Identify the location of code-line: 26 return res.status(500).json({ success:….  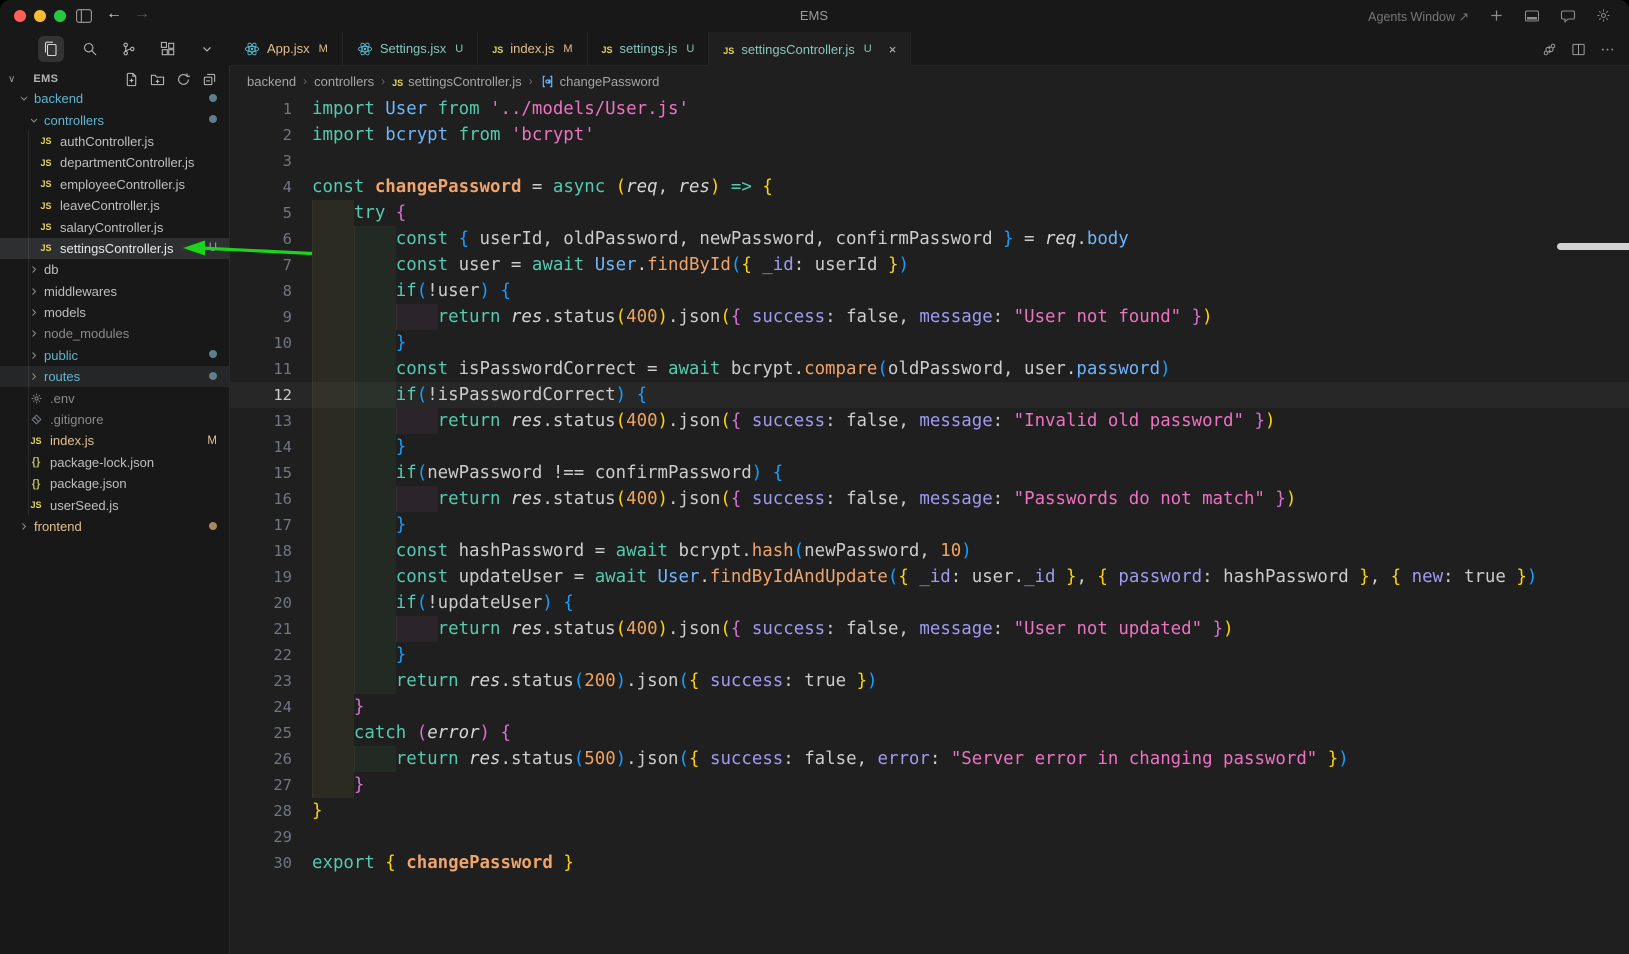
(929, 759).